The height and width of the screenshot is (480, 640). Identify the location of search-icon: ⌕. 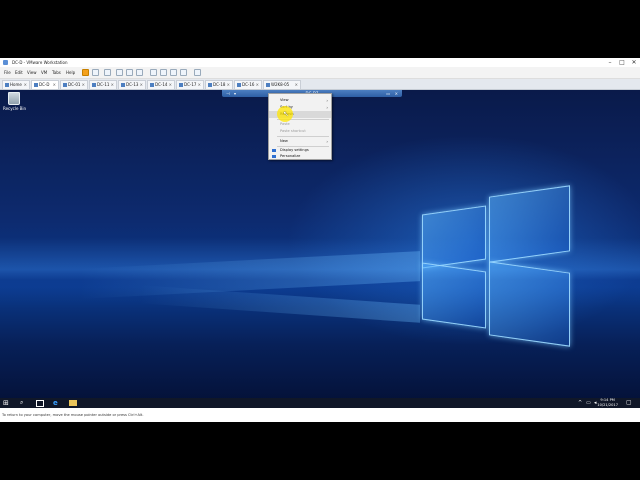
(24, 403).